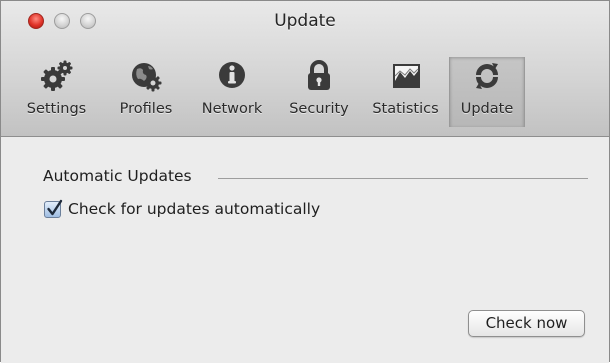 This screenshot has width=610, height=363. What do you see at coordinates (487, 92) in the screenshot?
I see `tab-update: Update` at bounding box center [487, 92].